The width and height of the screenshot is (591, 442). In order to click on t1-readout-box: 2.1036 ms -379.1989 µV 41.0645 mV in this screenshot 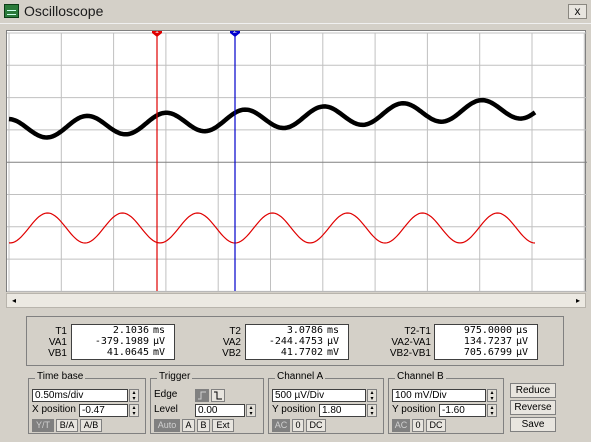, I will do `click(123, 342)`.